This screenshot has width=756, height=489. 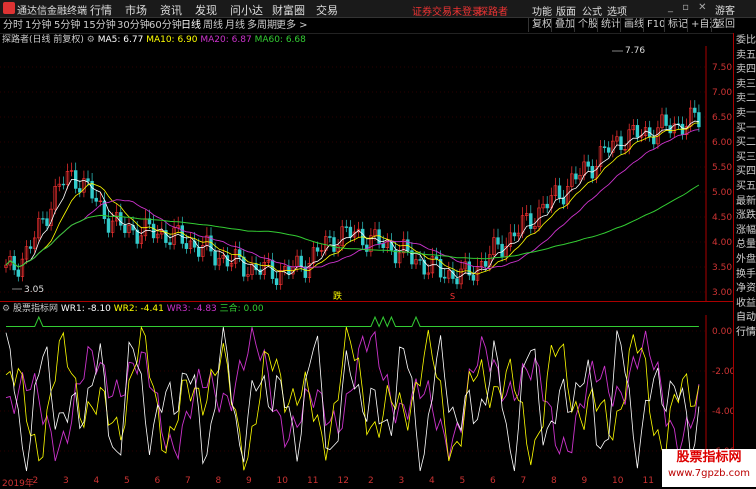 I want to click on date-axis: 2019年23456789101112234567891011122, so click(x=366, y=482).